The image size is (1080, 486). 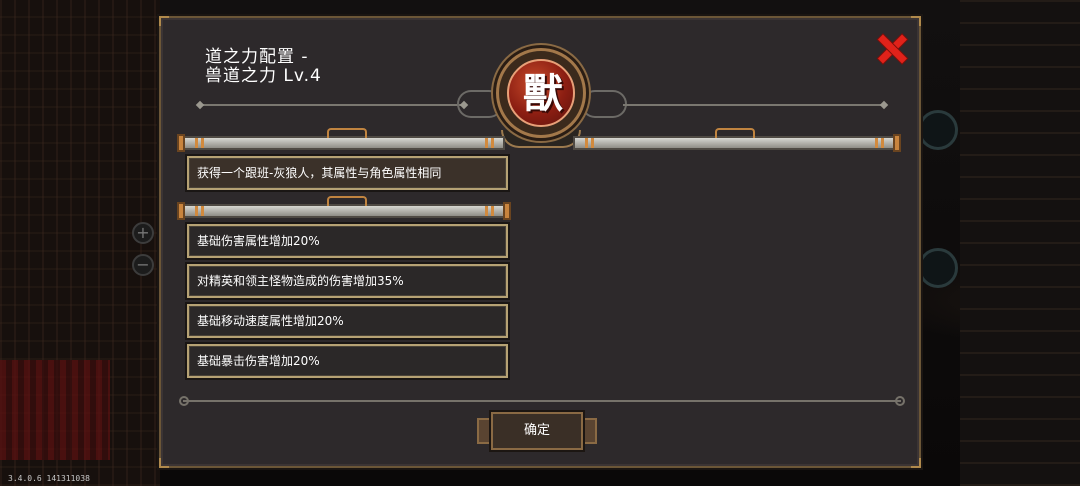 I want to click on beast-emblem-icon: 獸, so click(x=541, y=93).